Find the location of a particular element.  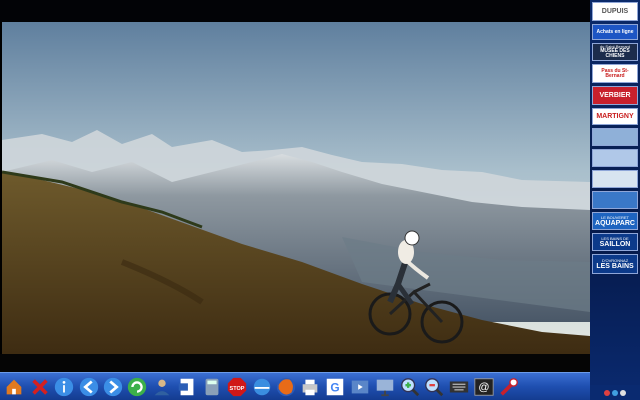

stop-icon: STOP is located at coordinates (237, 387).